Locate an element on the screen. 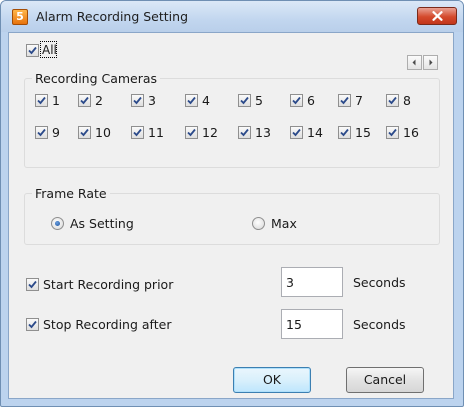 The width and height of the screenshot is (464, 407). camera-12-checkbox-row: 12 is located at coordinates (201, 133).